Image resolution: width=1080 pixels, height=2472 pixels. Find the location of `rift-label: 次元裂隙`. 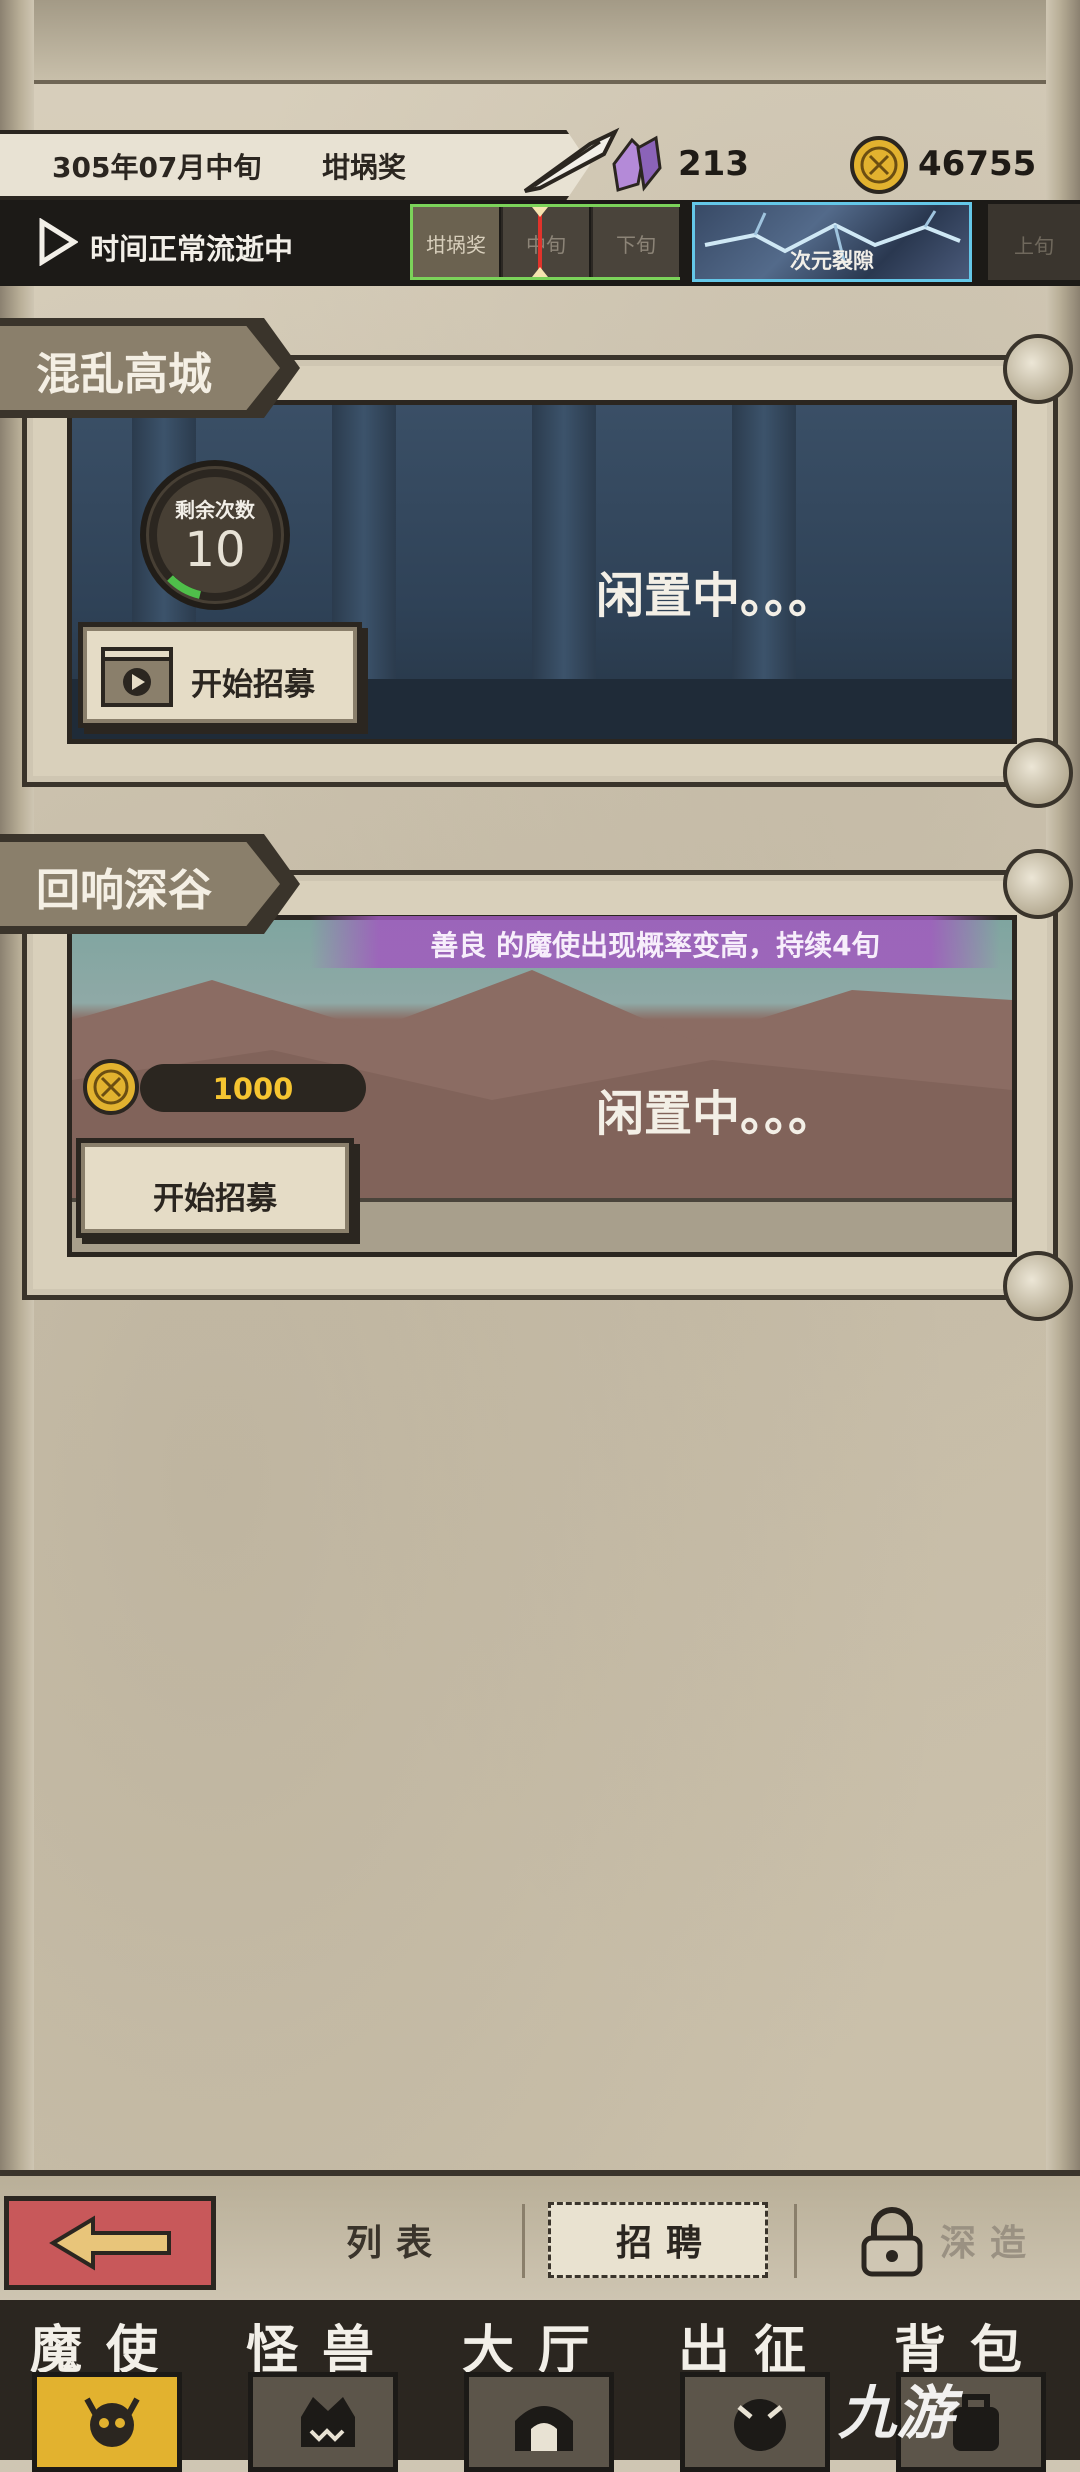

rift-label: 次元裂隙 is located at coordinates (832, 261).